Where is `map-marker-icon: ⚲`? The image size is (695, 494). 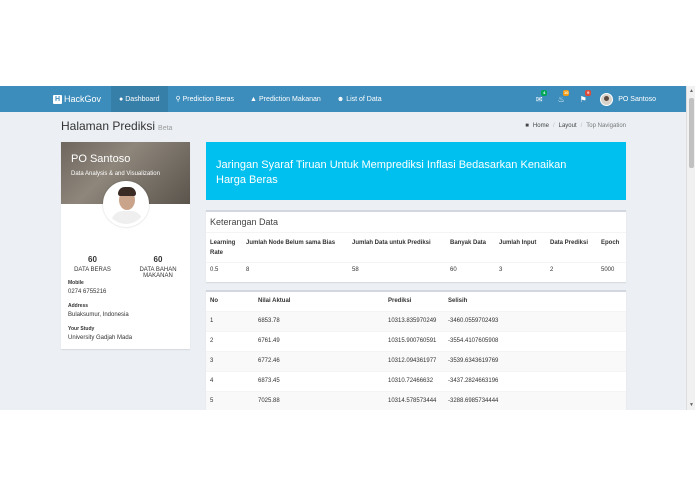
map-marker-icon: ⚲ is located at coordinates (178, 99).